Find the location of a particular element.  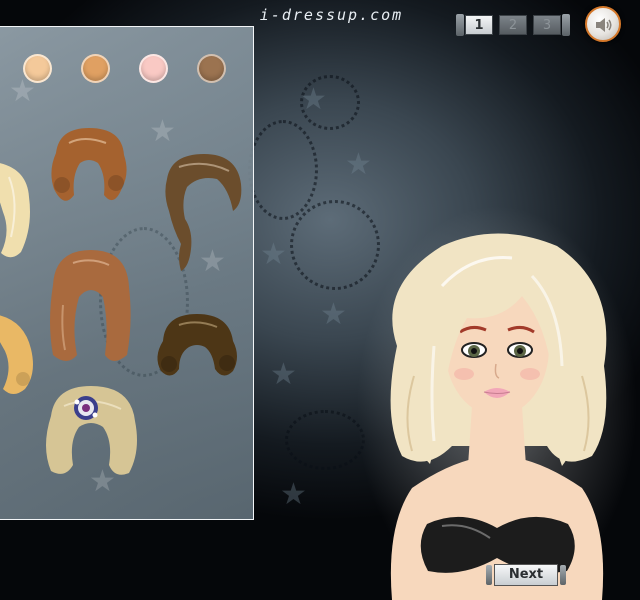

next-button-cap-right is located at coordinates (563, 575).